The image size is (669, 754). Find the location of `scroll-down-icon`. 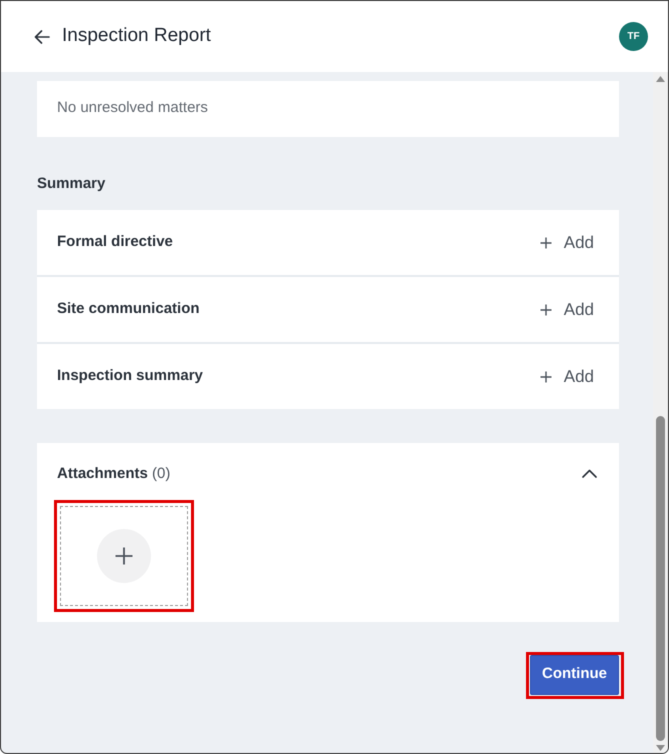

scroll-down-icon is located at coordinates (660, 748).